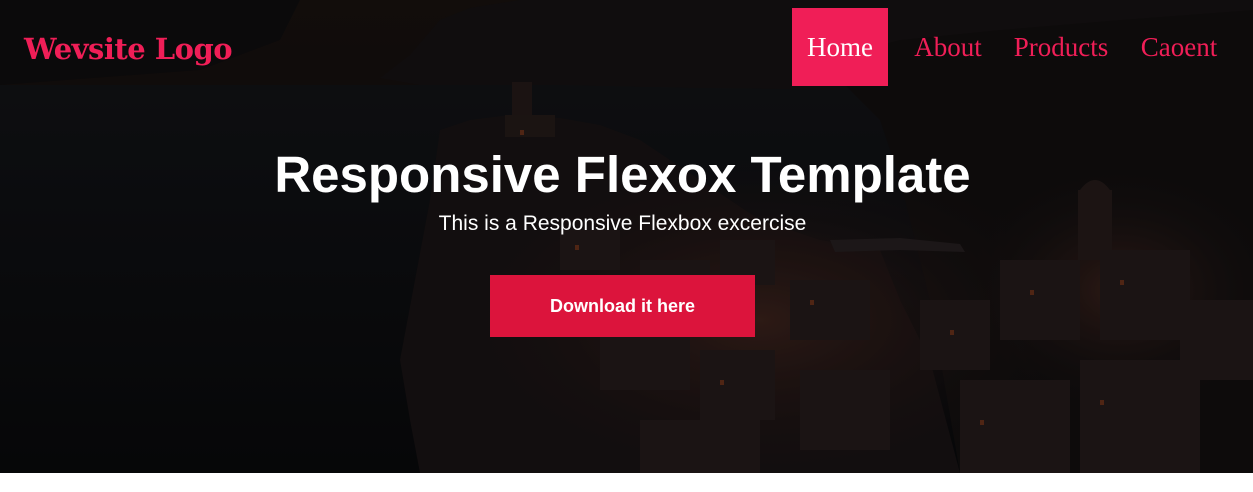 Image resolution: width=1253 pixels, height=492 pixels. I want to click on main-nav: Home About Products Caoent, so click(1022, 47).